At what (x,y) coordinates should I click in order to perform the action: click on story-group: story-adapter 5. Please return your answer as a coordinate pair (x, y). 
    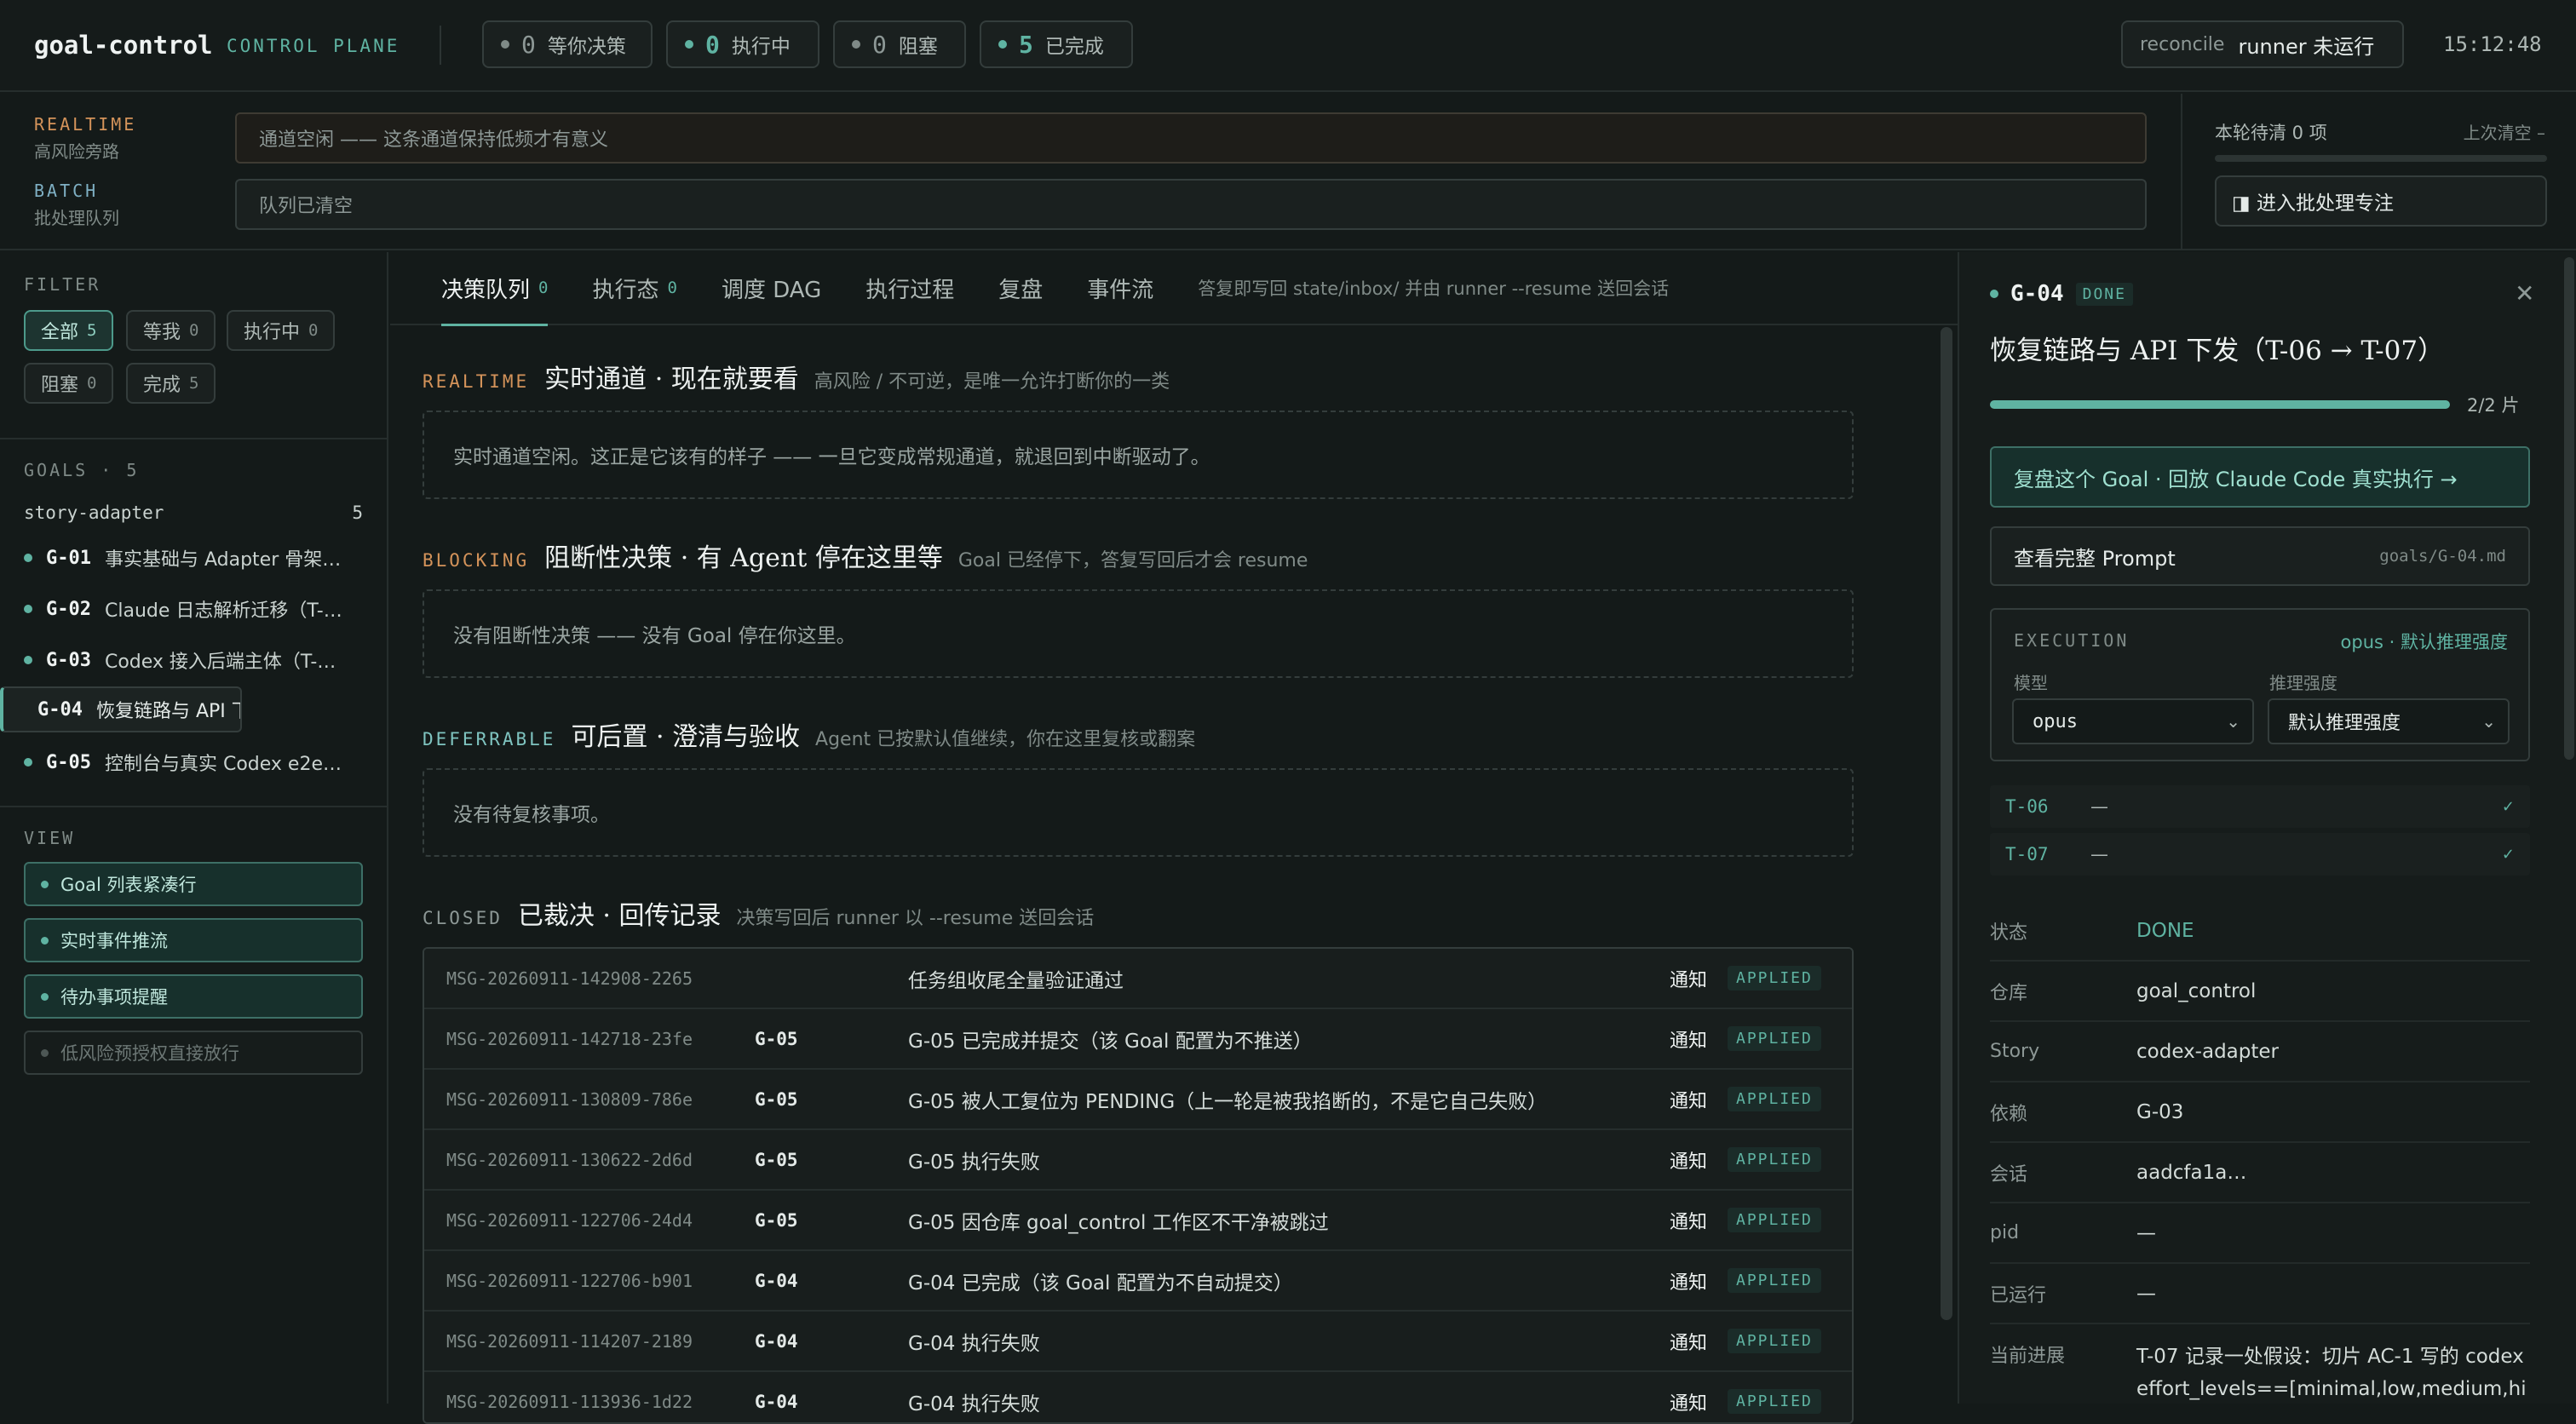
    Looking at the image, I should click on (194, 512).